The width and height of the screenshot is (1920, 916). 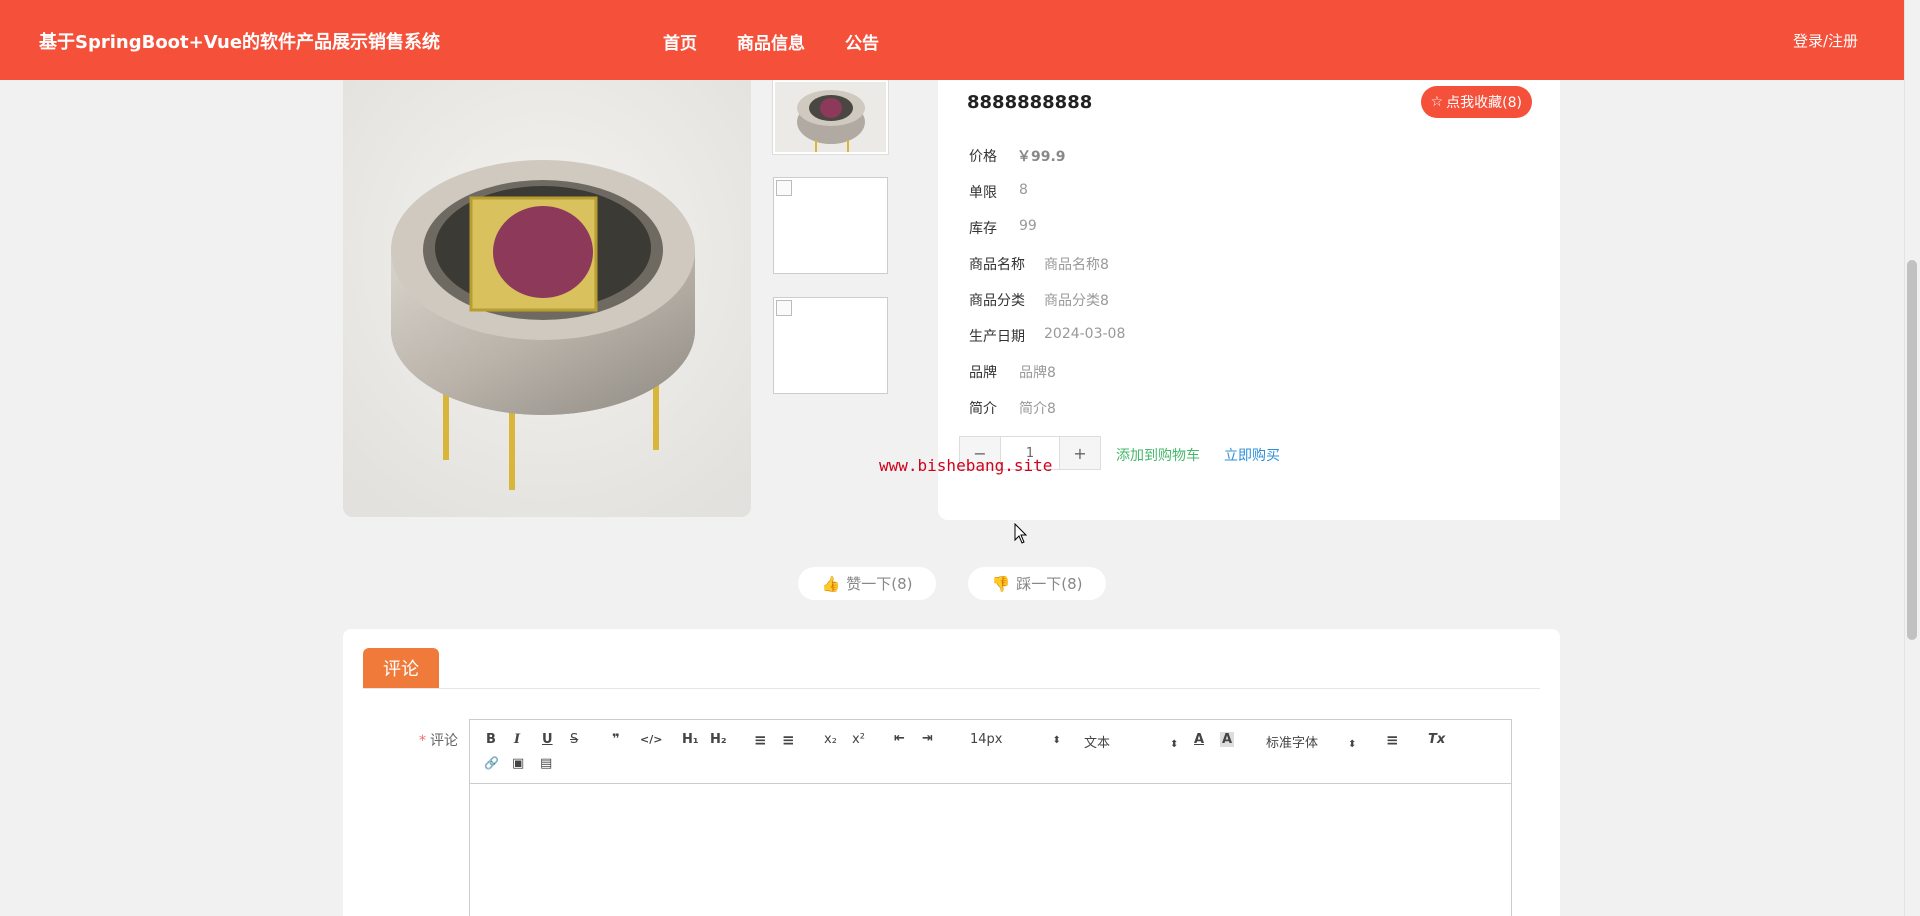 I want to click on quote-button: ❞, so click(x=616, y=739).